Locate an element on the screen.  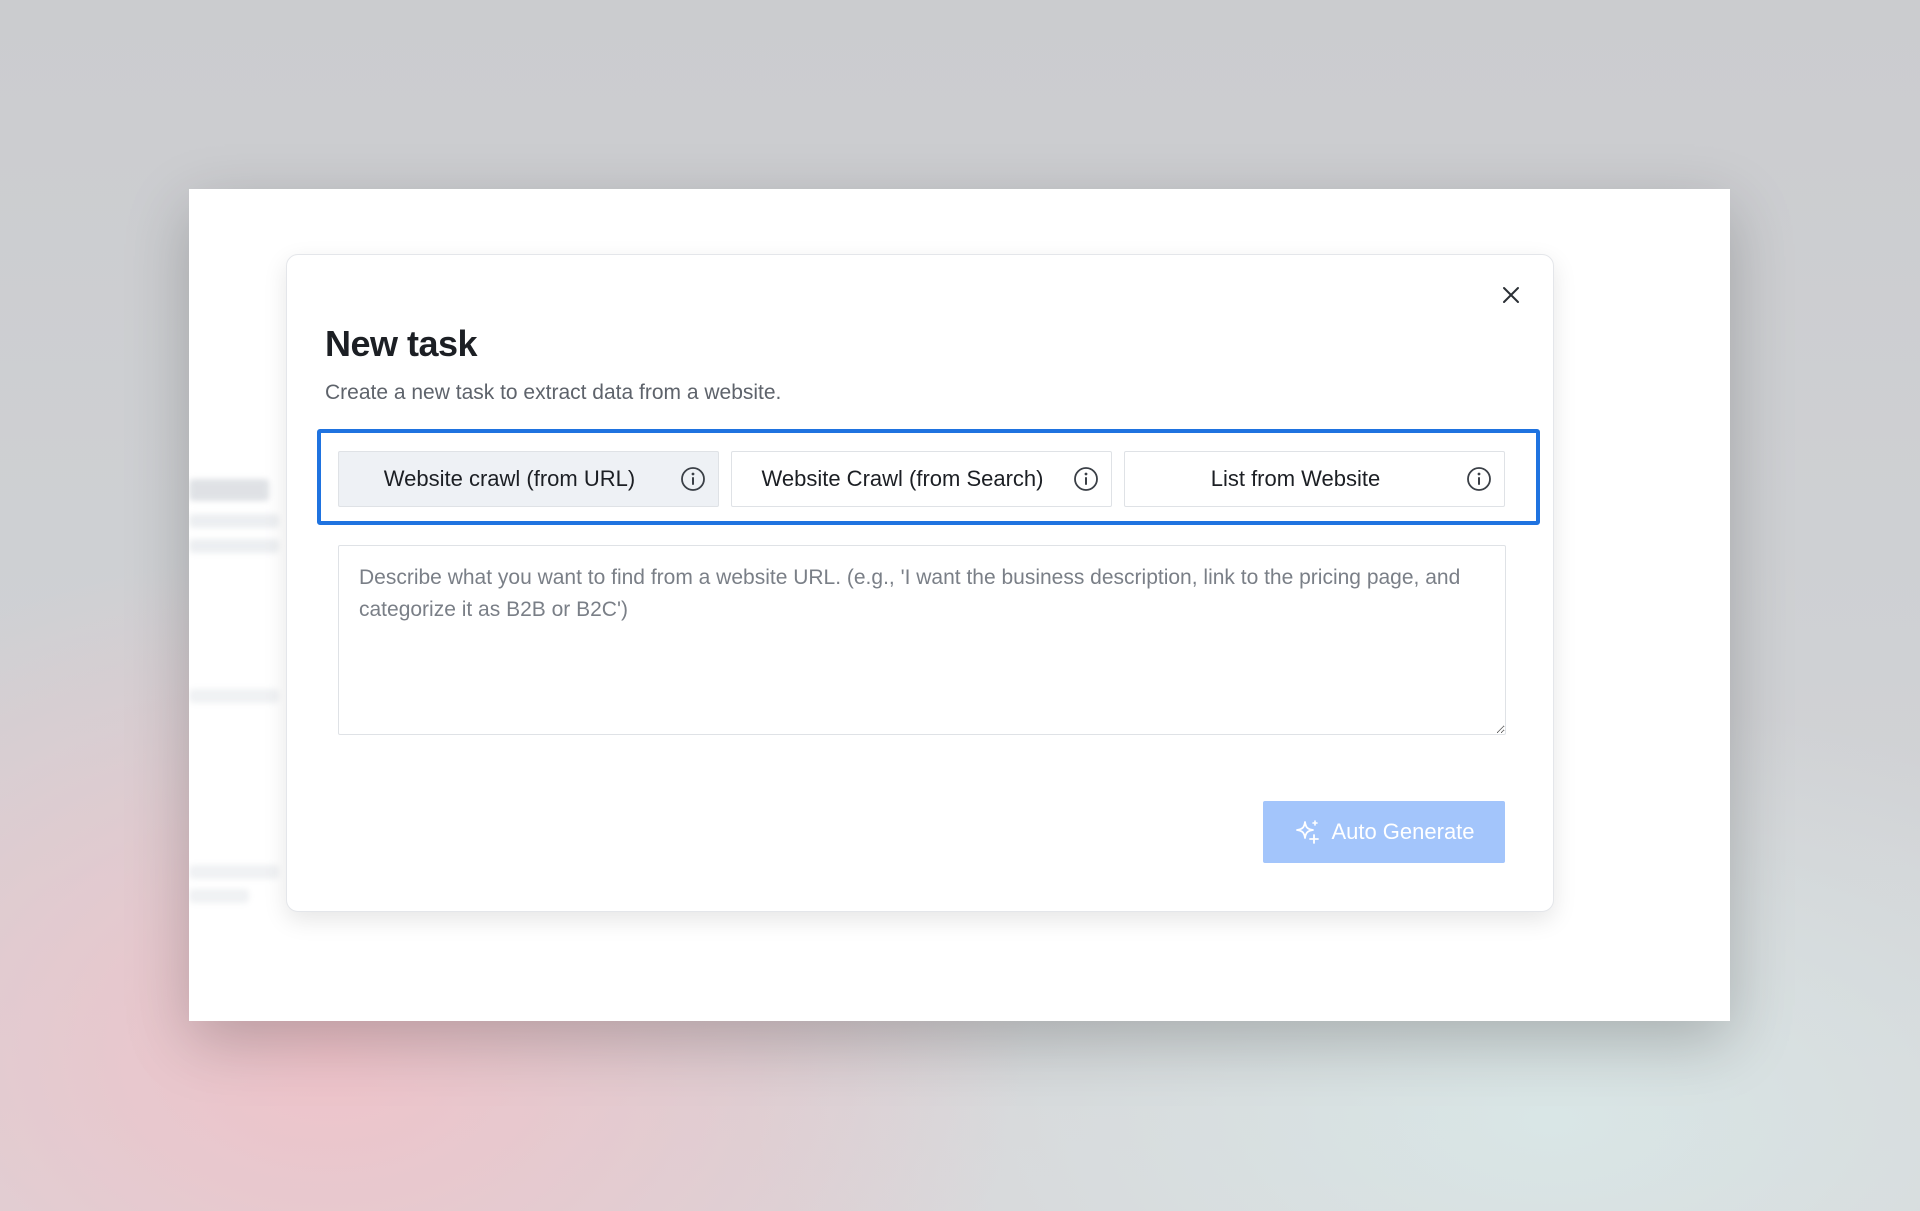
description-field-wrapper is located at coordinates (922, 640).